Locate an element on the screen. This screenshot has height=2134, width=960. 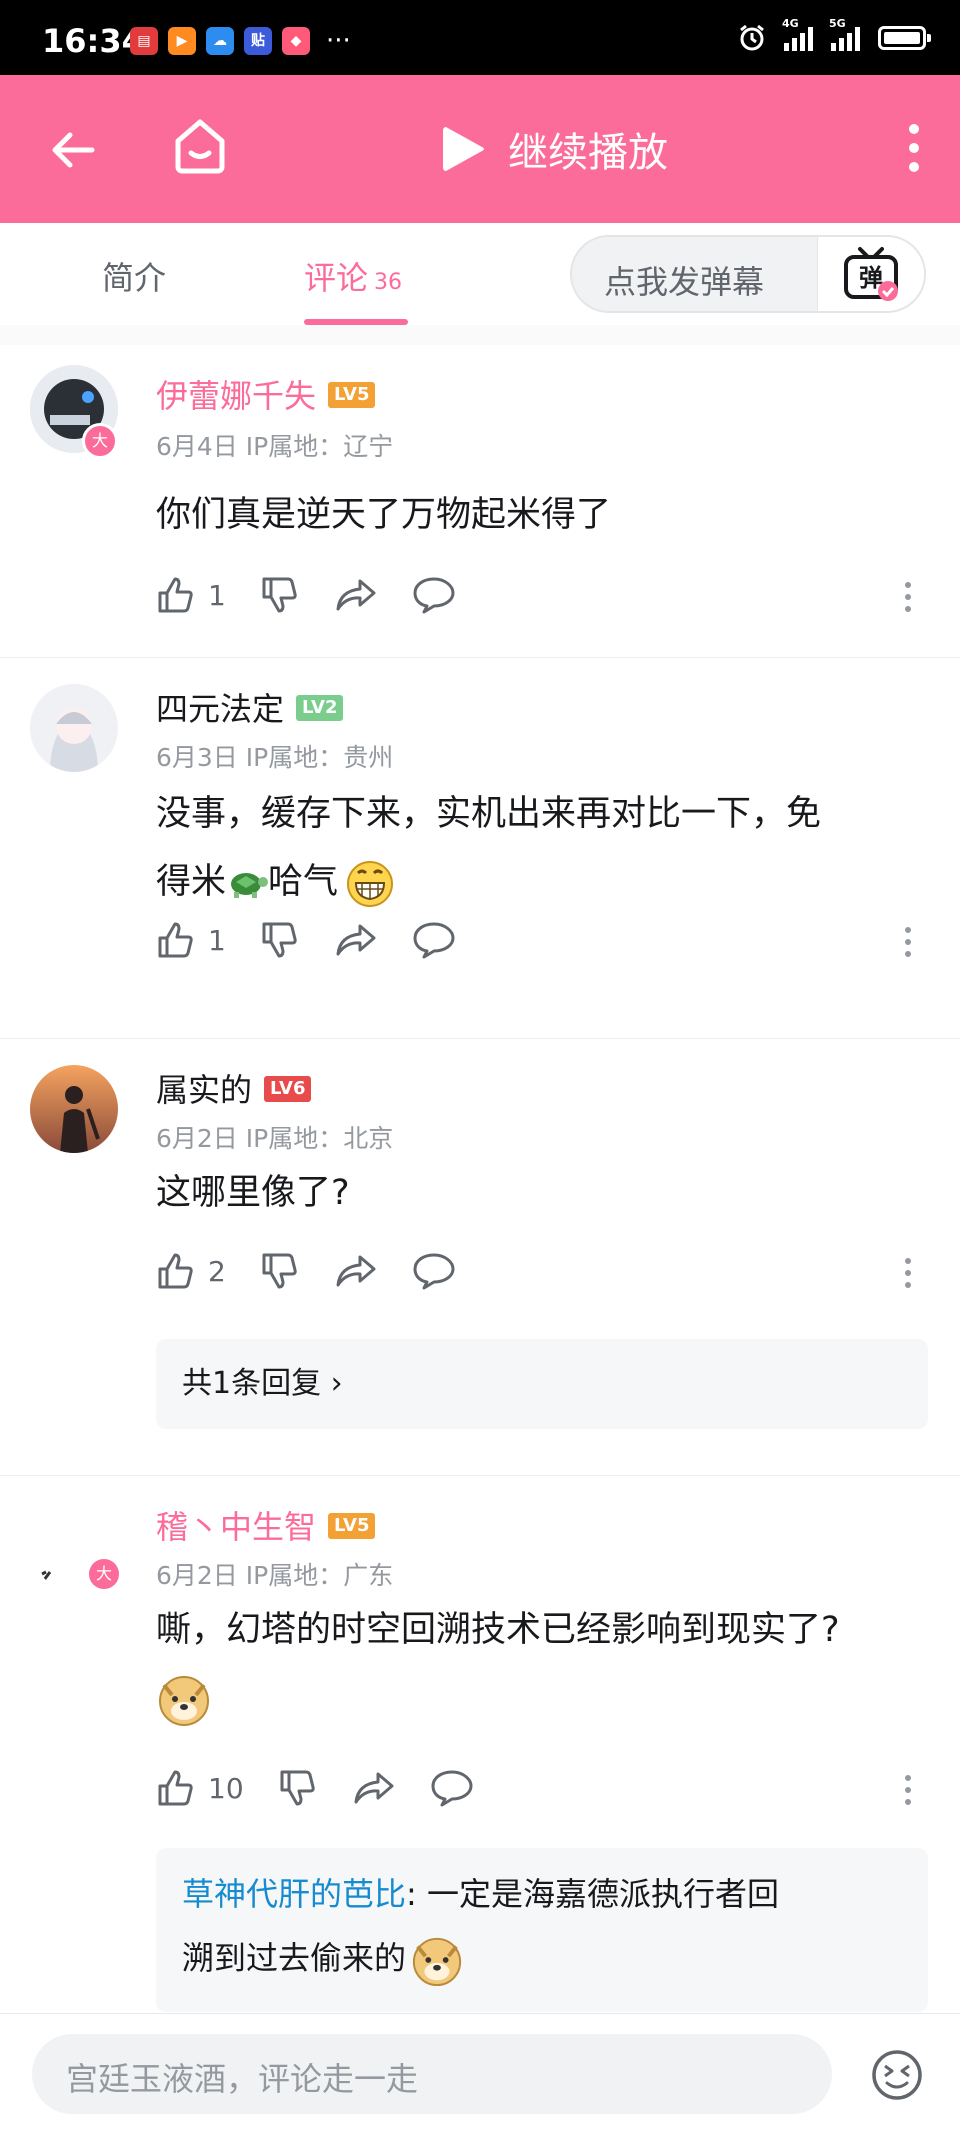
emoji-picker-icon is located at coordinates (897, 2075).